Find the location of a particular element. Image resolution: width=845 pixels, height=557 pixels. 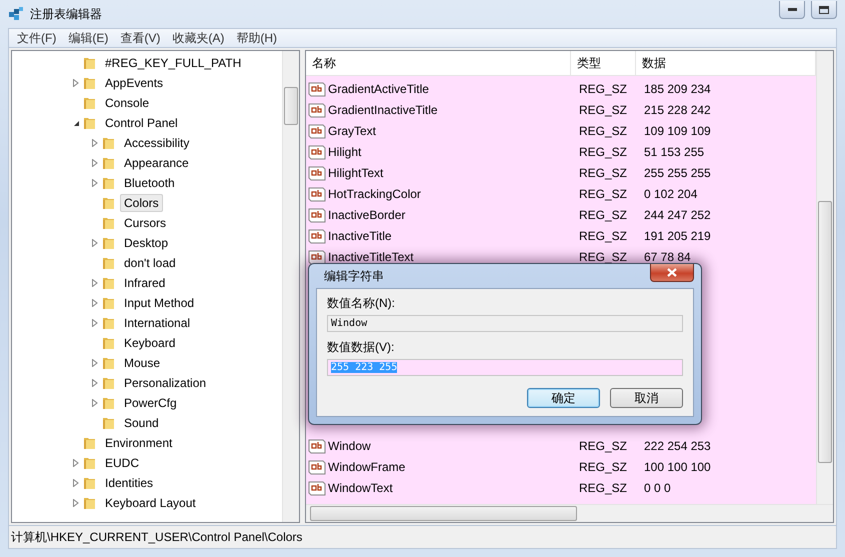

collapse-arrow-icon is located at coordinates (76, 123).